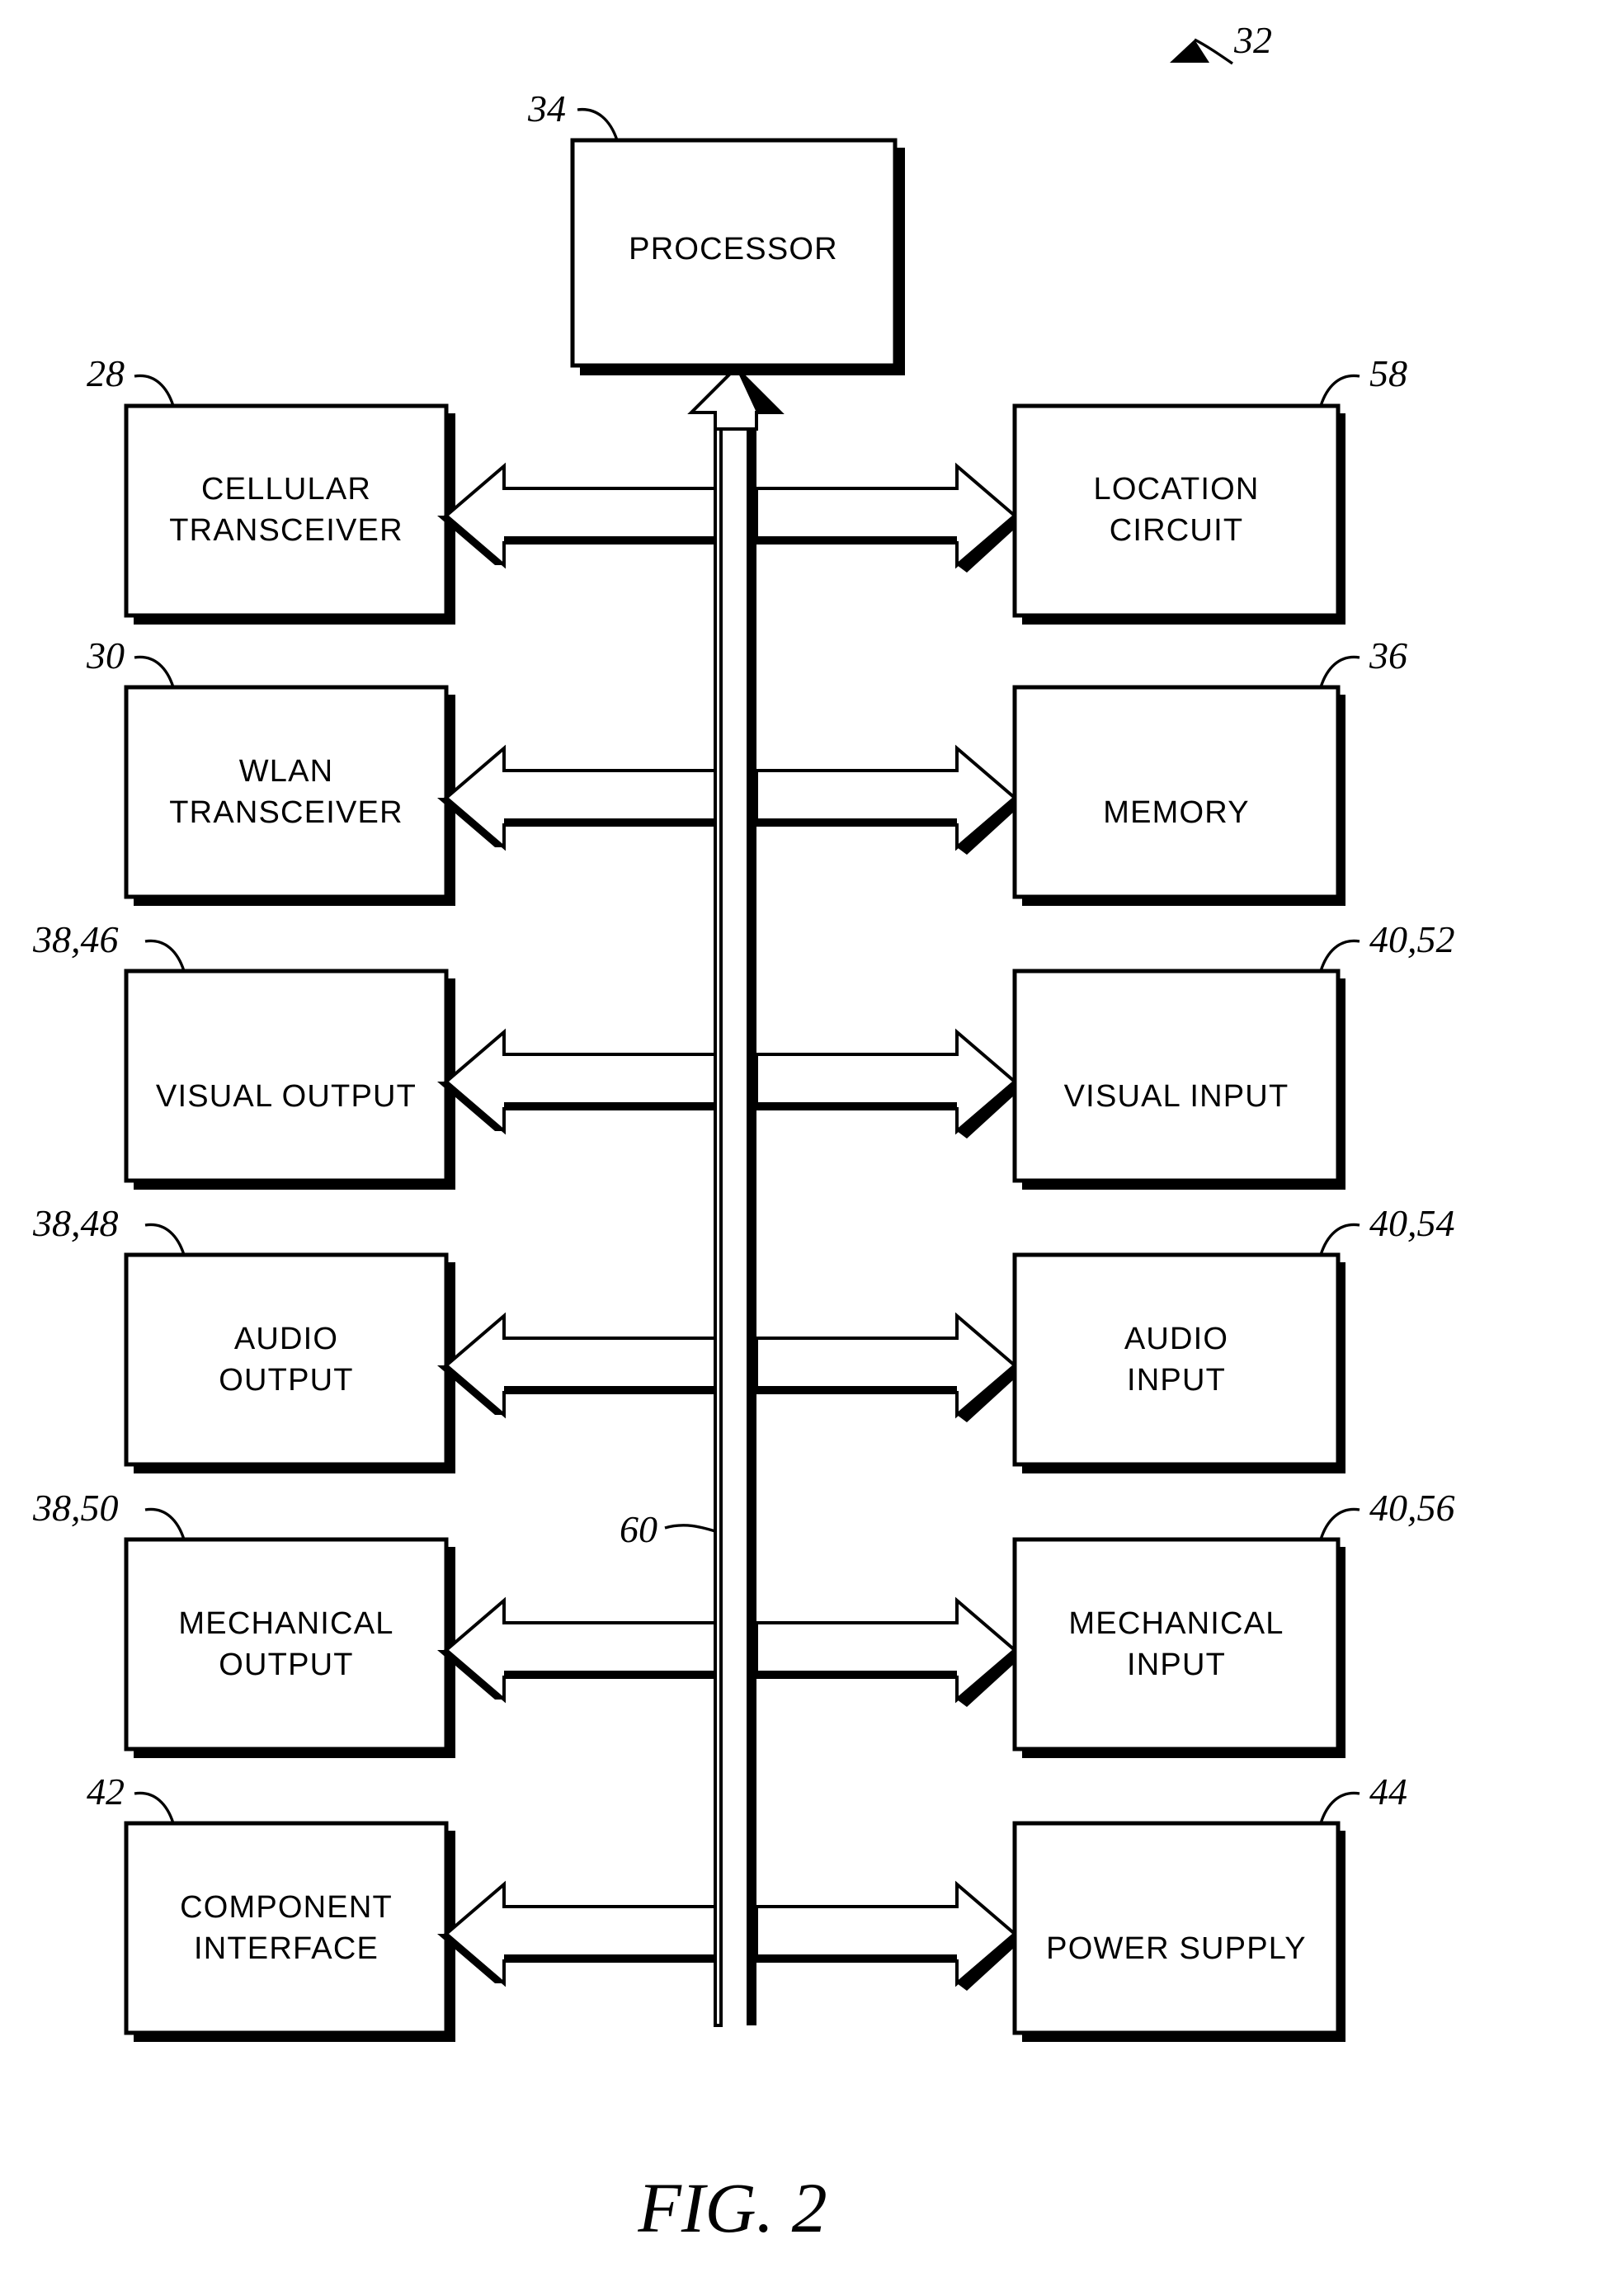  Describe the element at coordinates (1177, 1380) in the screenshot. I see `audio-input-label-line2: INPUT` at that location.